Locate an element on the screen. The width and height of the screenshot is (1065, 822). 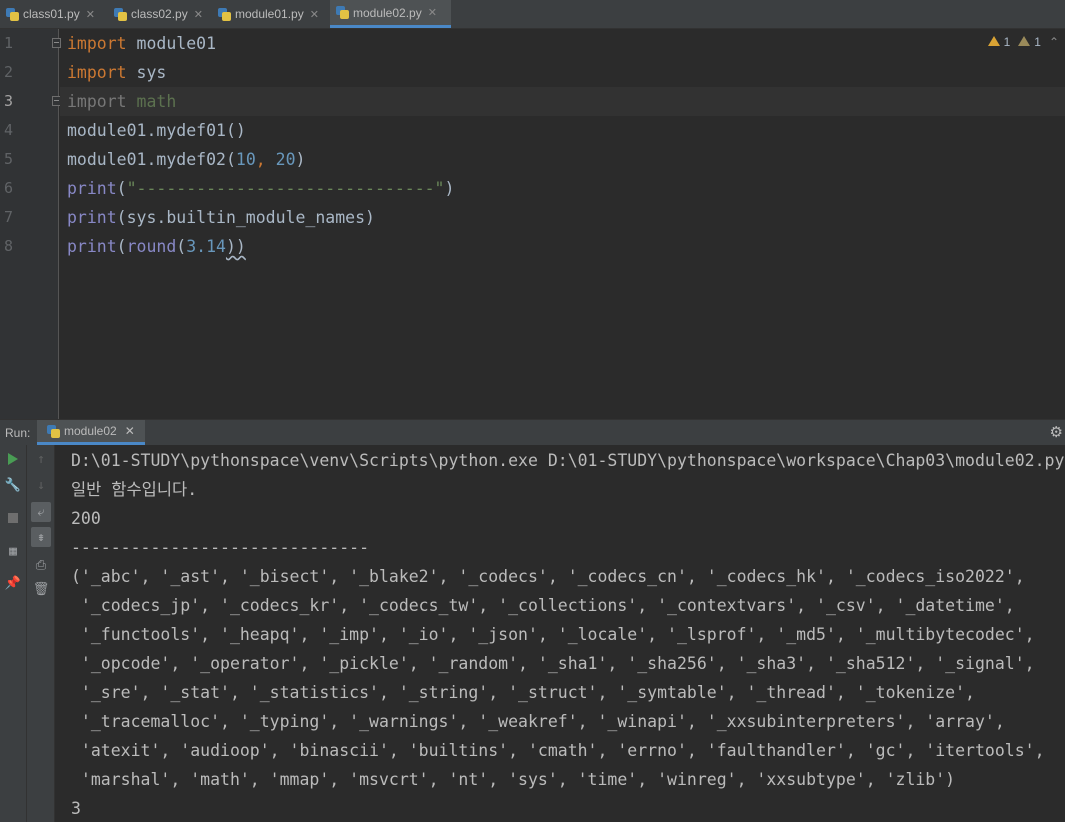
code-token: , is located at coordinates (265, 159).